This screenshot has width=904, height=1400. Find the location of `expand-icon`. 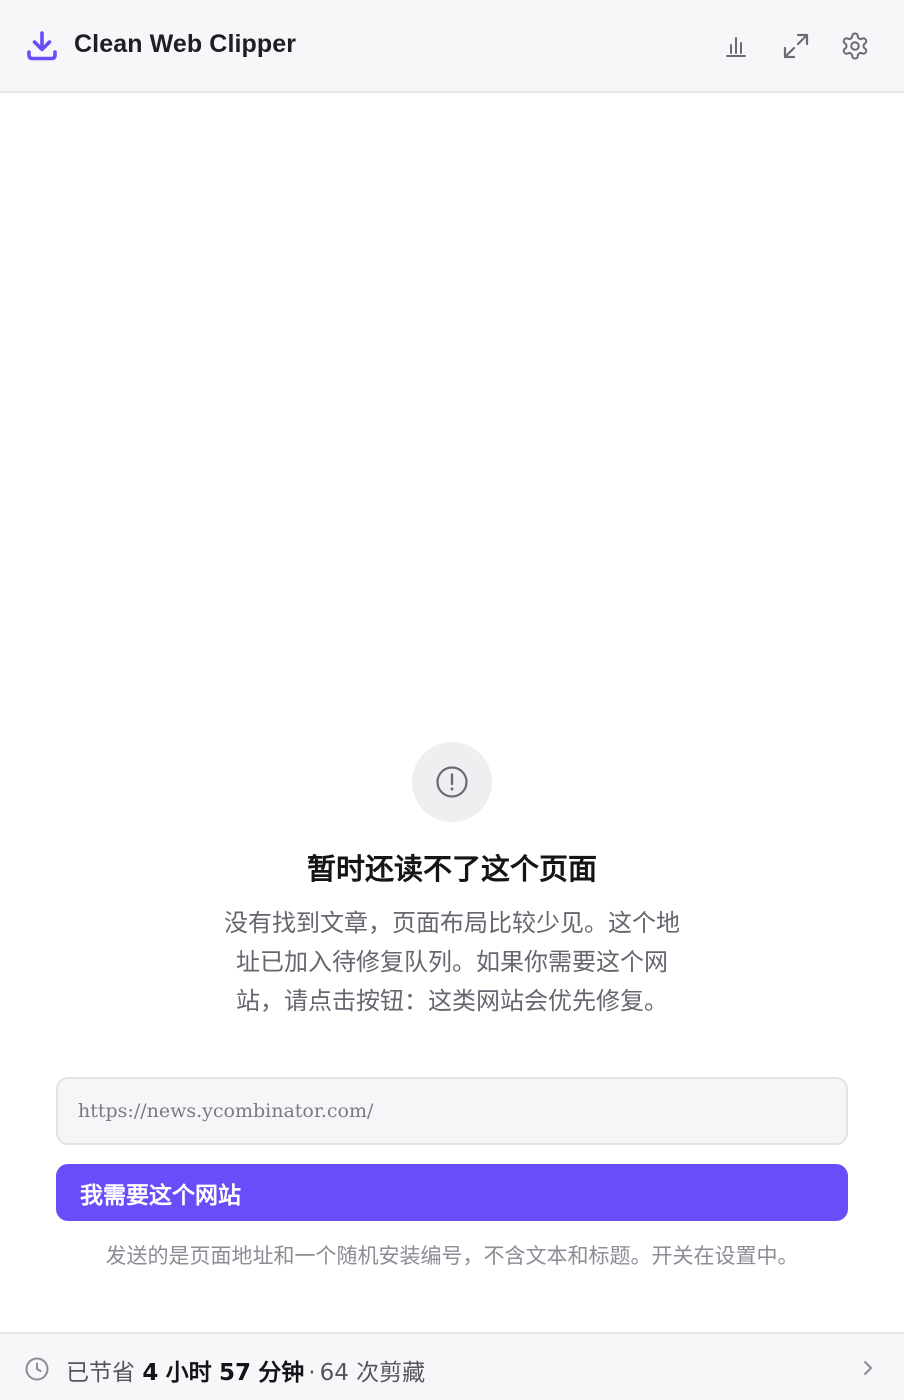

expand-icon is located at coordinates (796, 46).